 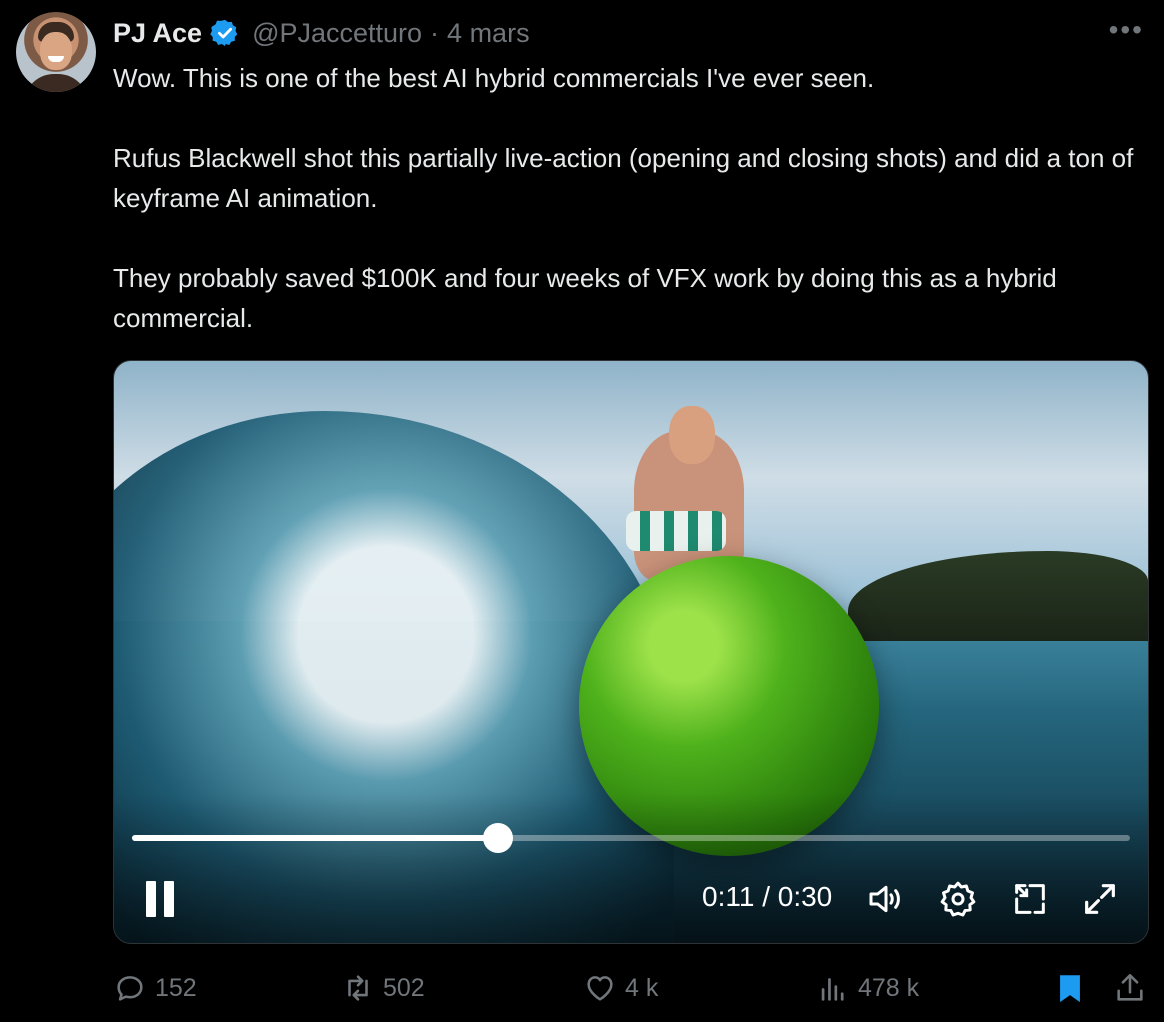 What do you see at coordinates (600, 988) in the screenshot?
I see `like-icon` at bounding box center [600, 988].